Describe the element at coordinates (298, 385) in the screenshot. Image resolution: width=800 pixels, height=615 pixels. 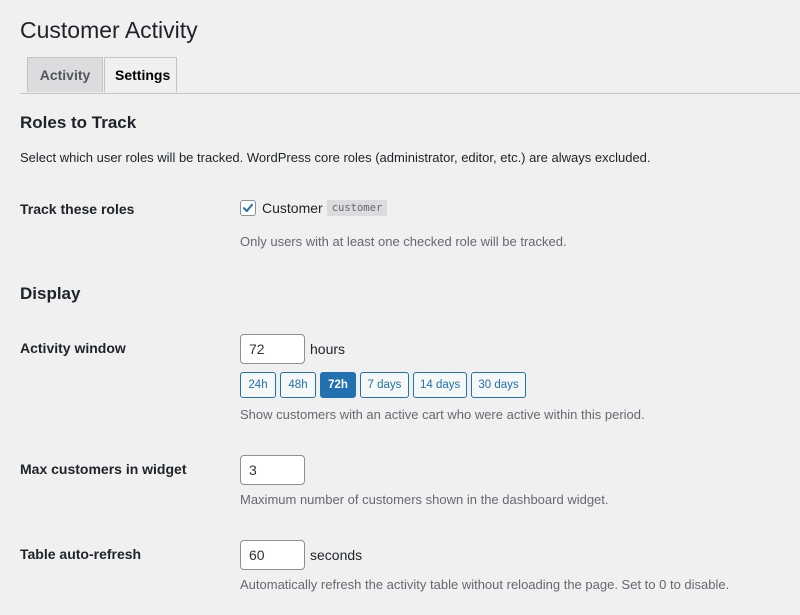
I see `preset-48h-button: 48h` at that location.